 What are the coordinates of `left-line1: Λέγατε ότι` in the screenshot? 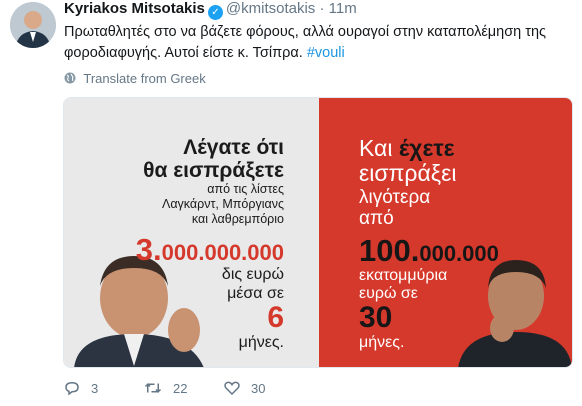 It's located at (233, 147).